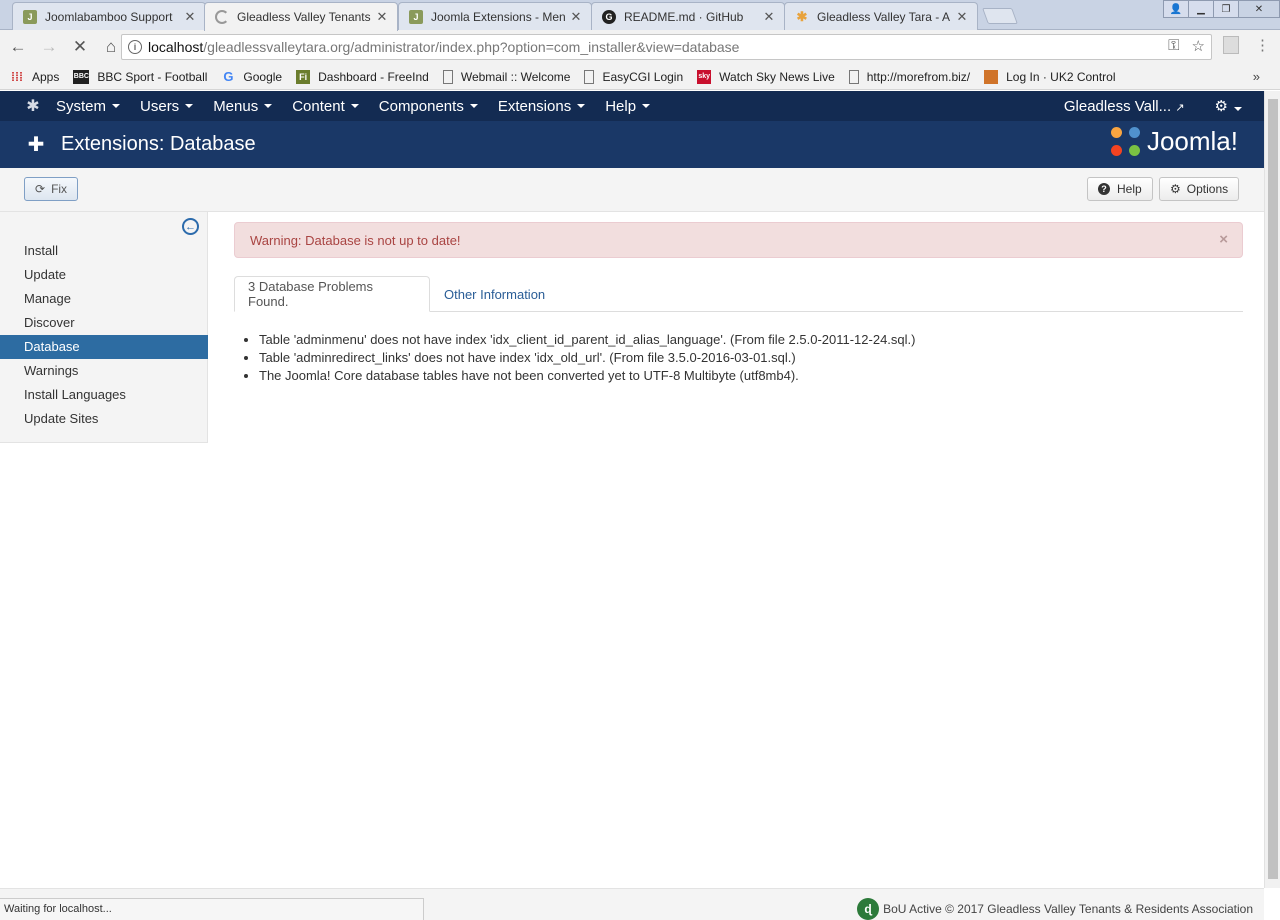 This screenshot has width=1280, height=920. I want to click on menu-label: Components, so click(421, 106).